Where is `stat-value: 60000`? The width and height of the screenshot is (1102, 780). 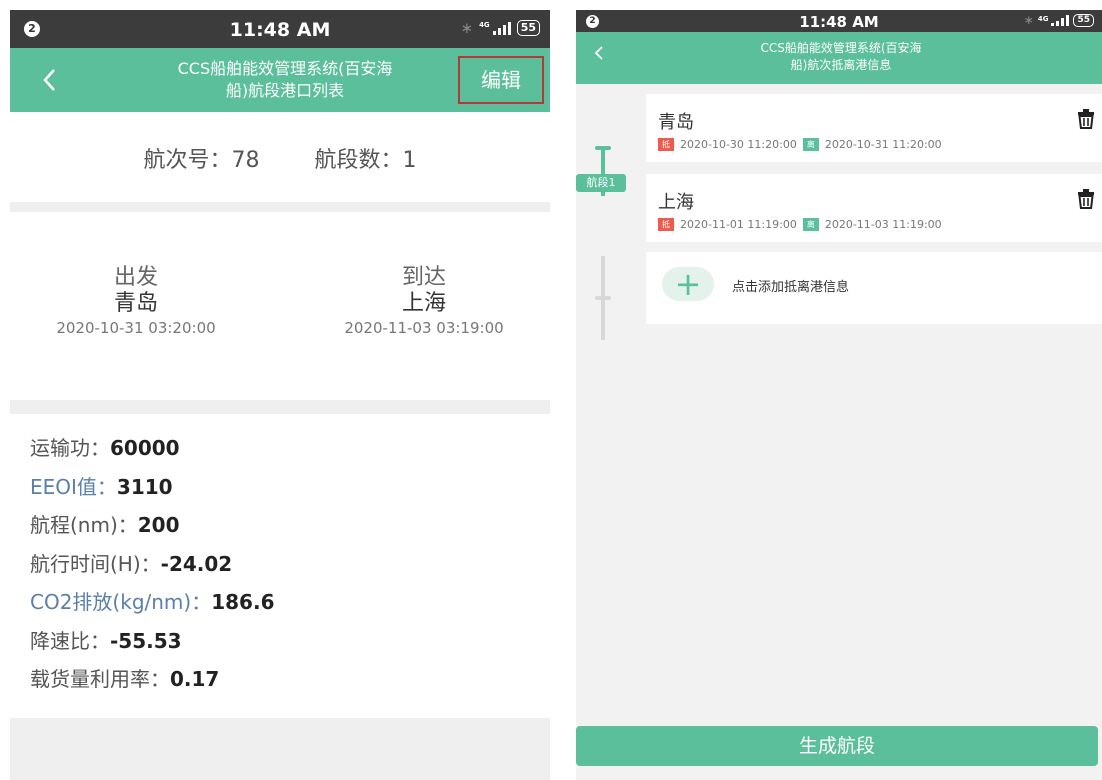 stat-value: 60000 is located at coordinates (145, 448).